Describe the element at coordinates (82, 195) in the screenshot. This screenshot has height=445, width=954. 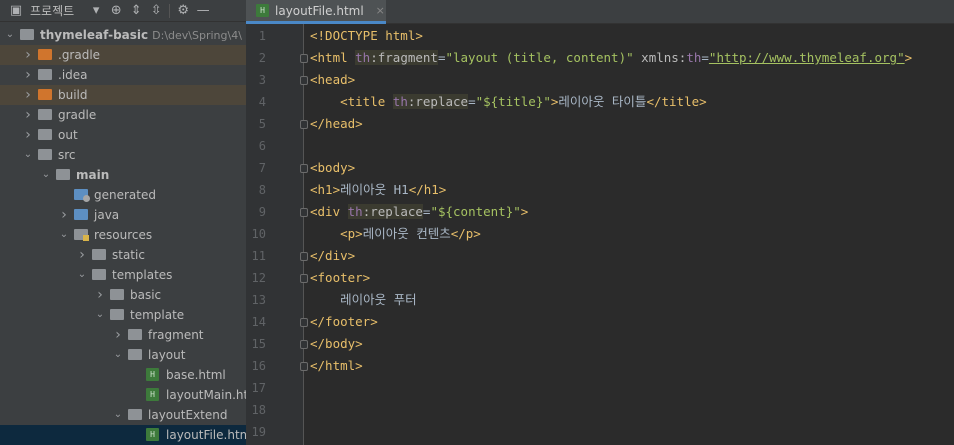
I see `generated-folder-icon` at that location.